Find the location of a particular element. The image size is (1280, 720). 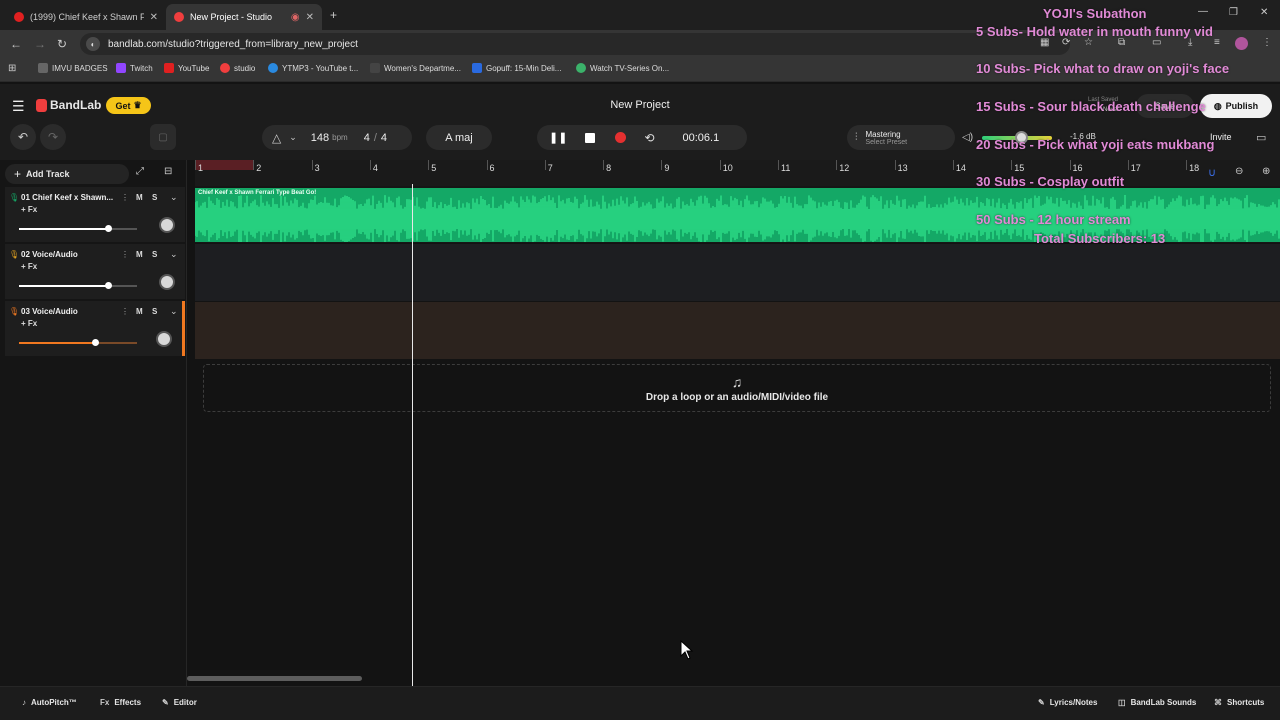

zoom-out-icon: ⊖ is located at coordinates (1239, 171).